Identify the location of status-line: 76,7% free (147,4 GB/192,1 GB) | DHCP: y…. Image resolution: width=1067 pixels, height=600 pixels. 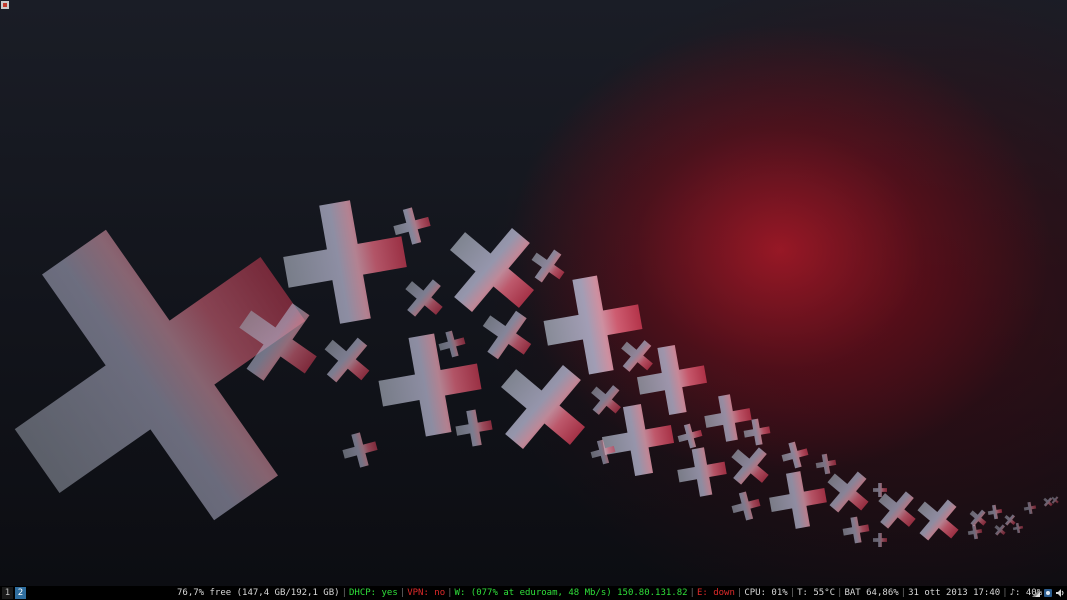
(609, 593).